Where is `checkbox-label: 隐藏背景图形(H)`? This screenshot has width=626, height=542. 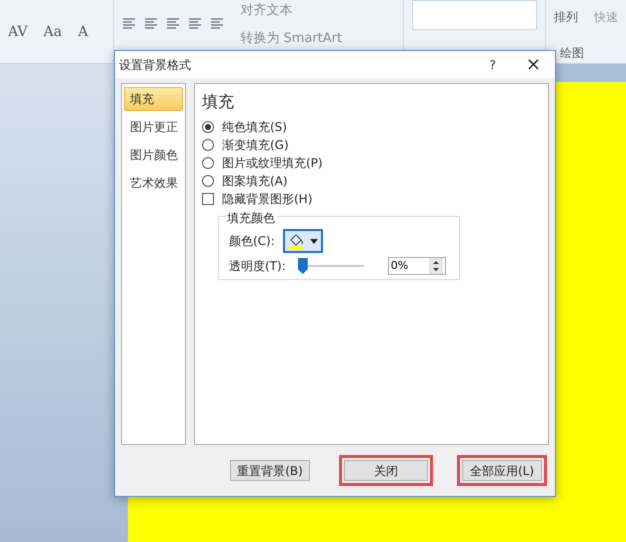 checkbox-label: 隐藏背景图形(H) is located at coordinates (267, 199).